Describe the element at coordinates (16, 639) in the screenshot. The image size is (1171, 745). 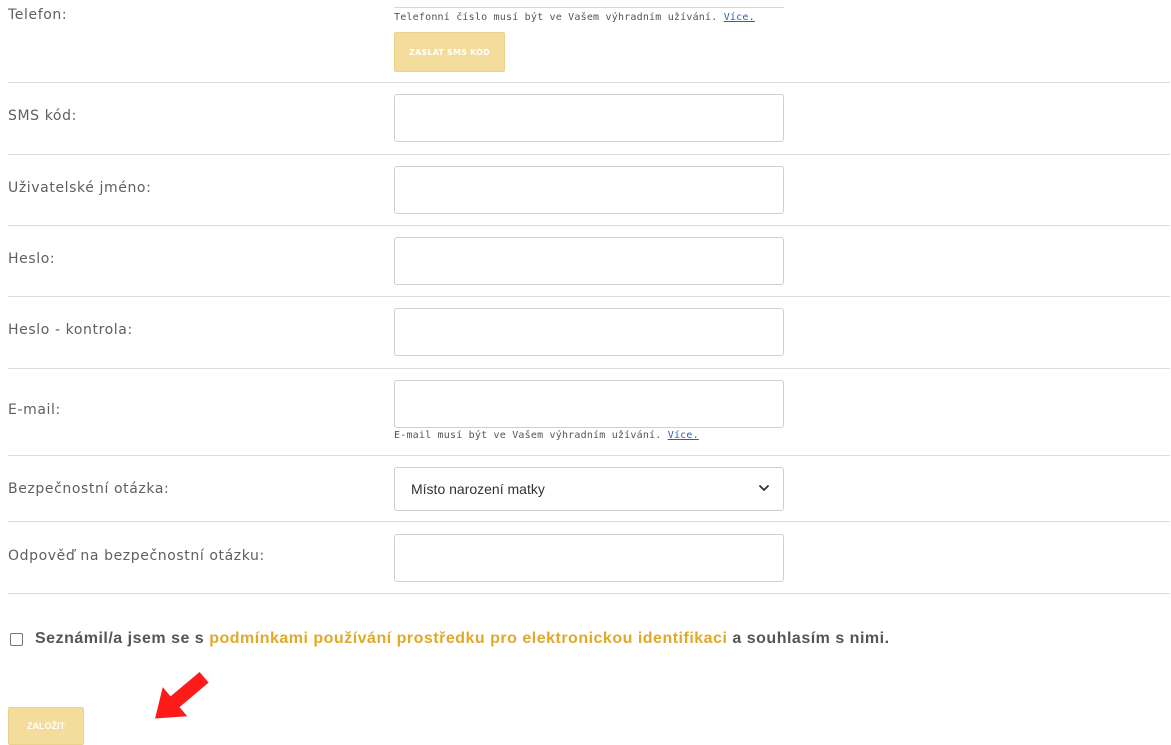
I see `terms-checkbox` at that location.